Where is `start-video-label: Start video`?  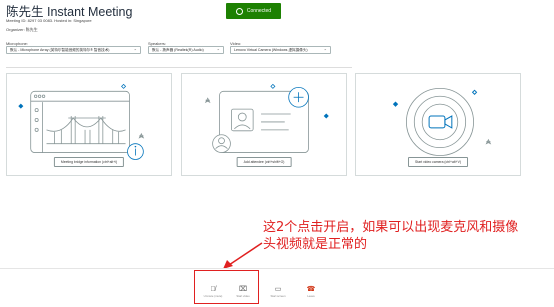
start-video-label: Start video is located at coordinates (243, 296).